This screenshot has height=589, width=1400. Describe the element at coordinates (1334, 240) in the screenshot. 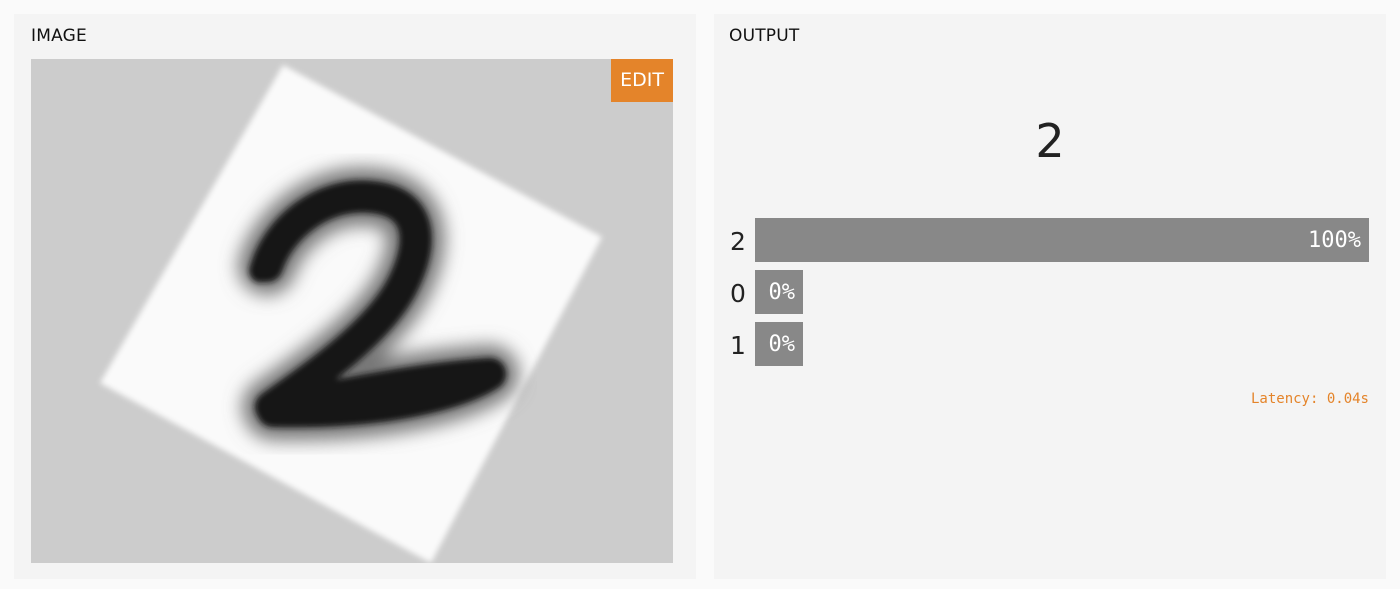

I see `confidence-value: 100%` at that location.